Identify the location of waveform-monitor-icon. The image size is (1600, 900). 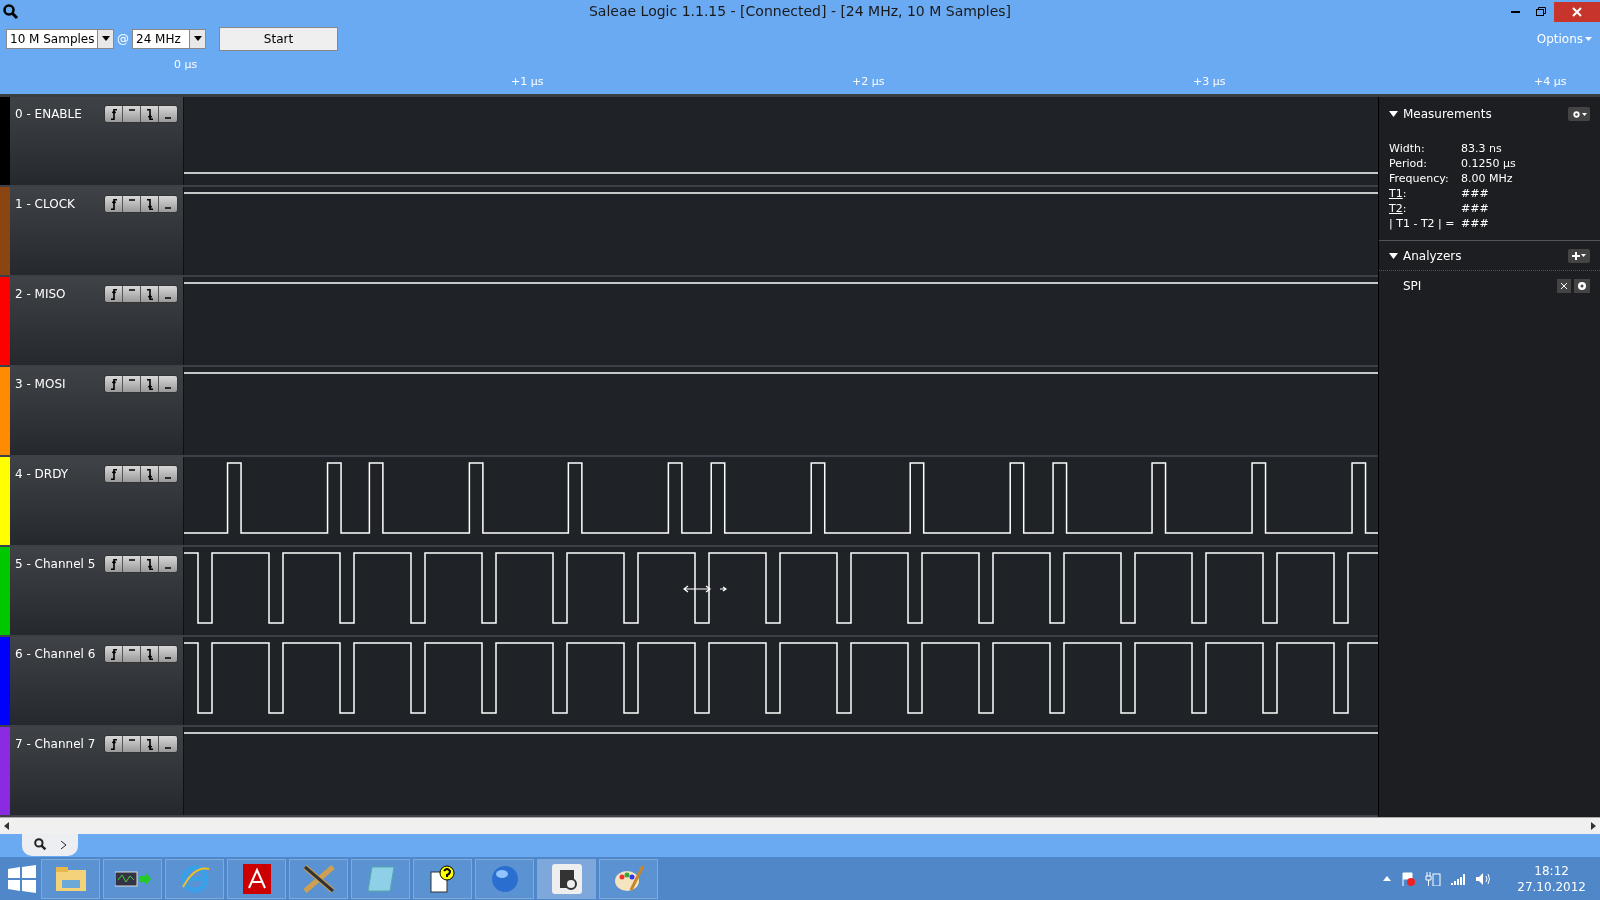
(132, 878).